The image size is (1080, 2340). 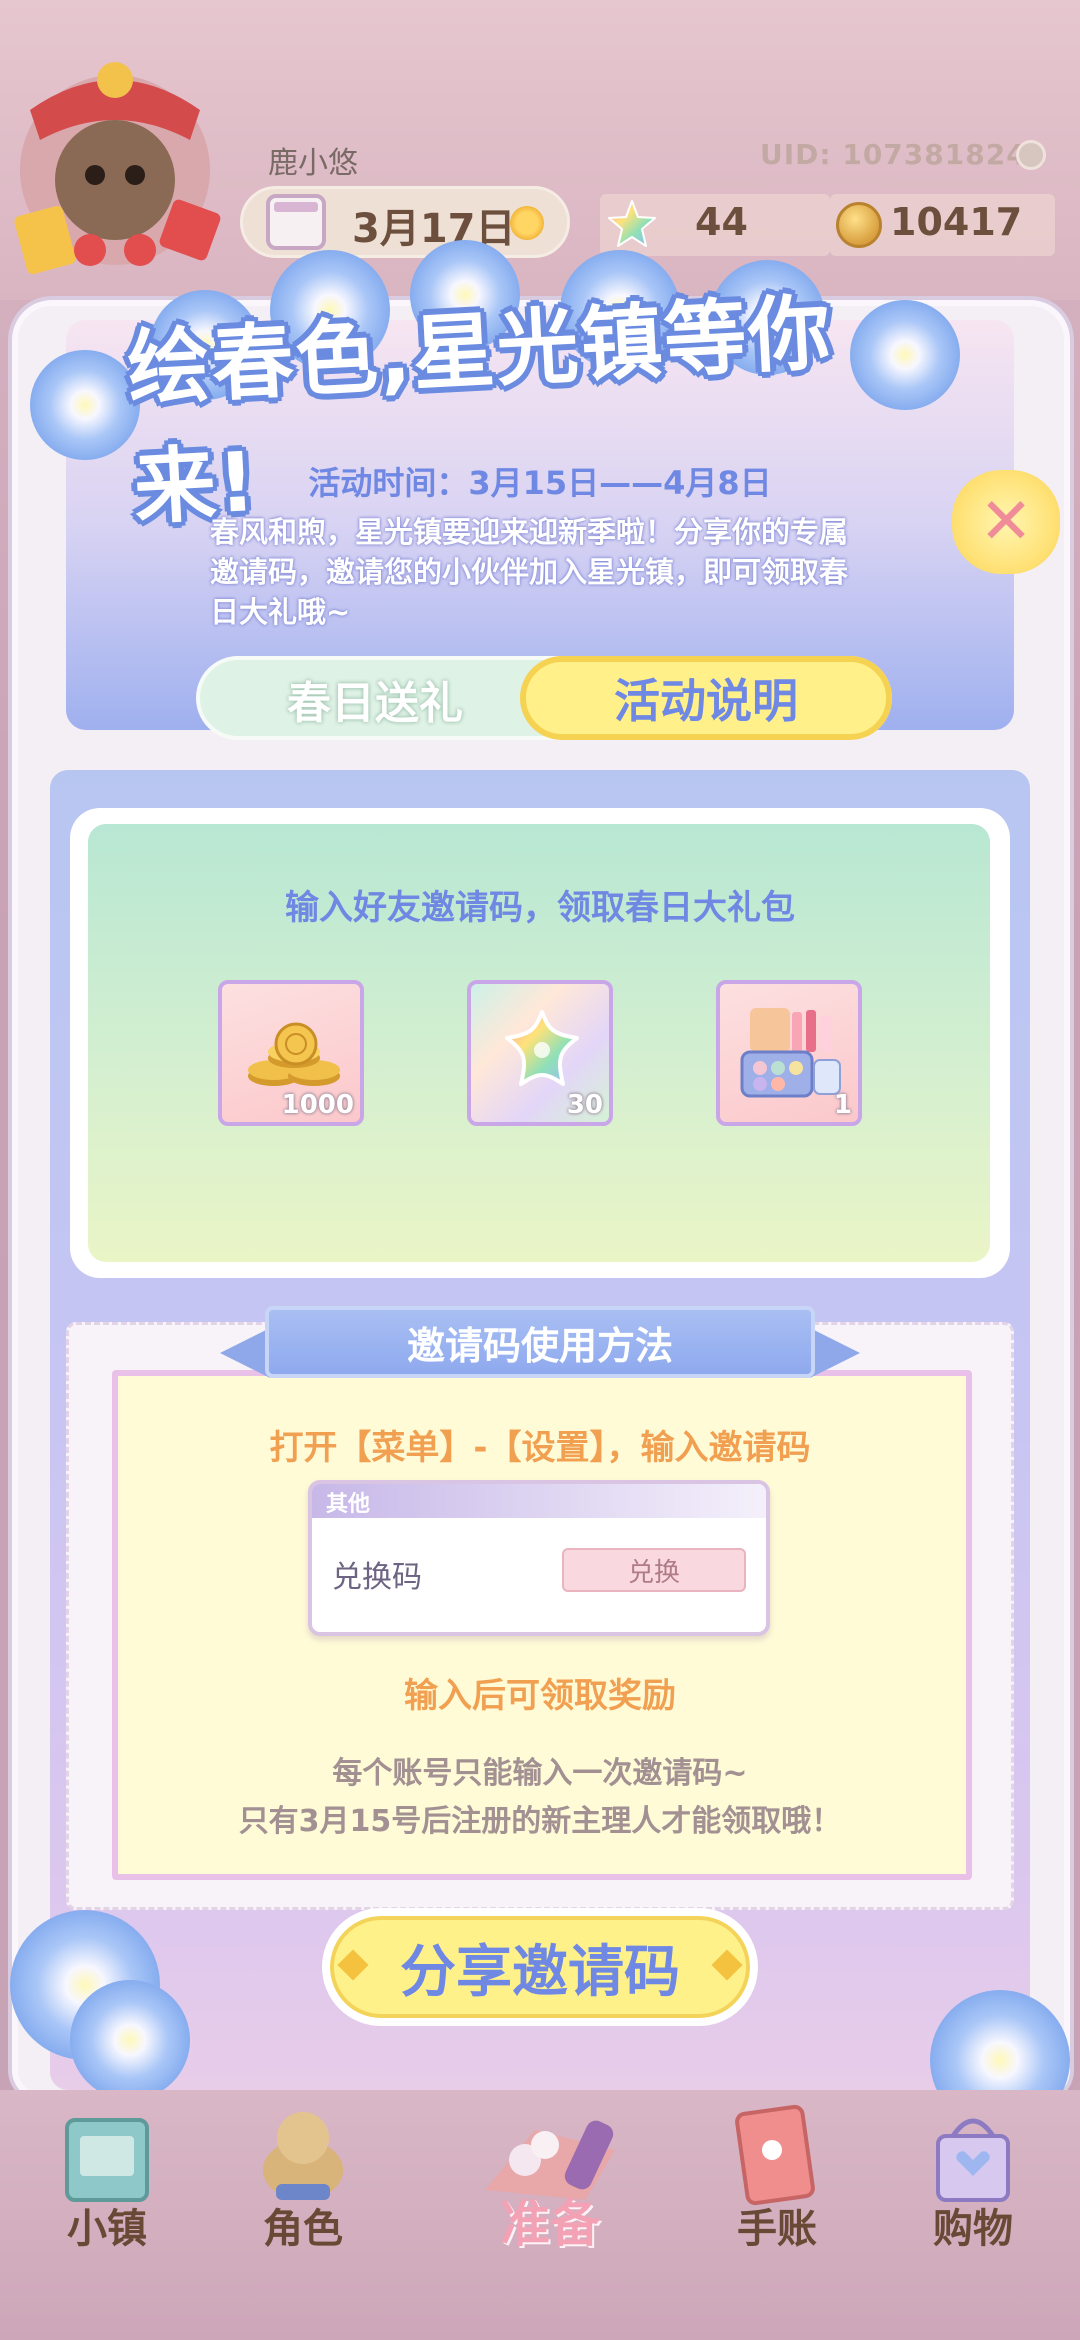 What do you see at coordinates (540, 1821) in the screenshot?
I see `usage-note-2: 只有3月15号后注册的新主理人才能领取哦！` at bounding box center [540, 1821].